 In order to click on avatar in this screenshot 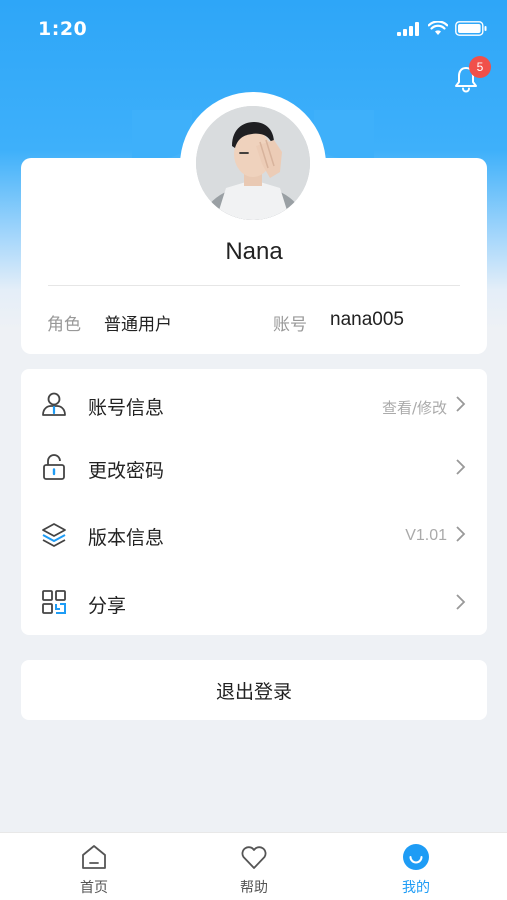, I will do `click(253, 163)`.